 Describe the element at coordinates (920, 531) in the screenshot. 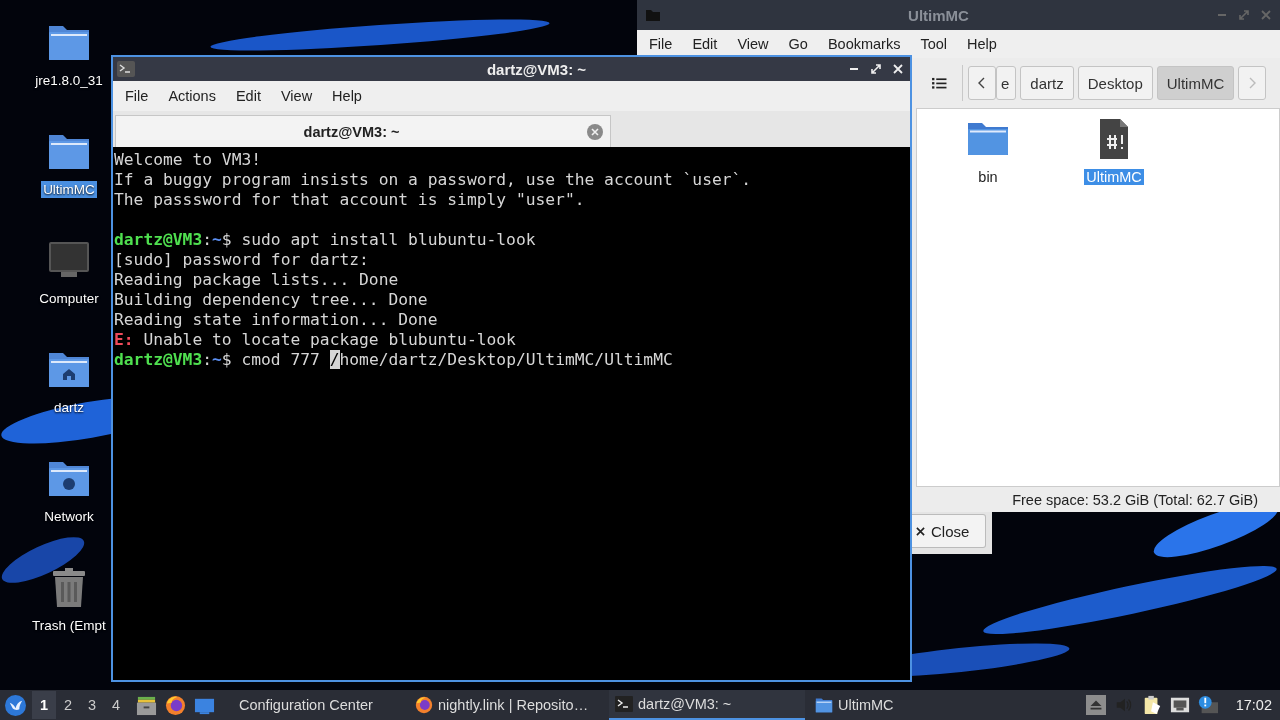

I see `close-icon` at that location.